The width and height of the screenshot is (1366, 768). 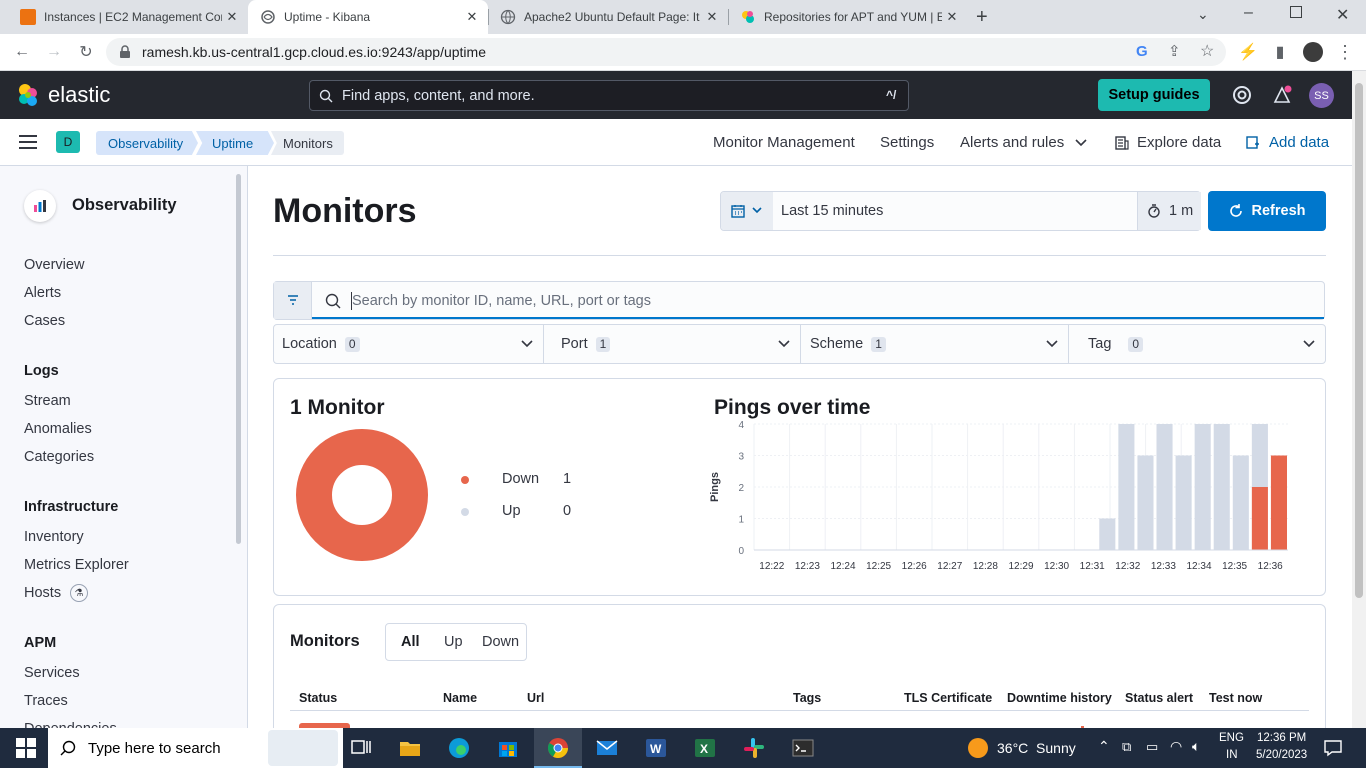 I want to click on sidebar-scrollbar, so click(x=238, y=359).